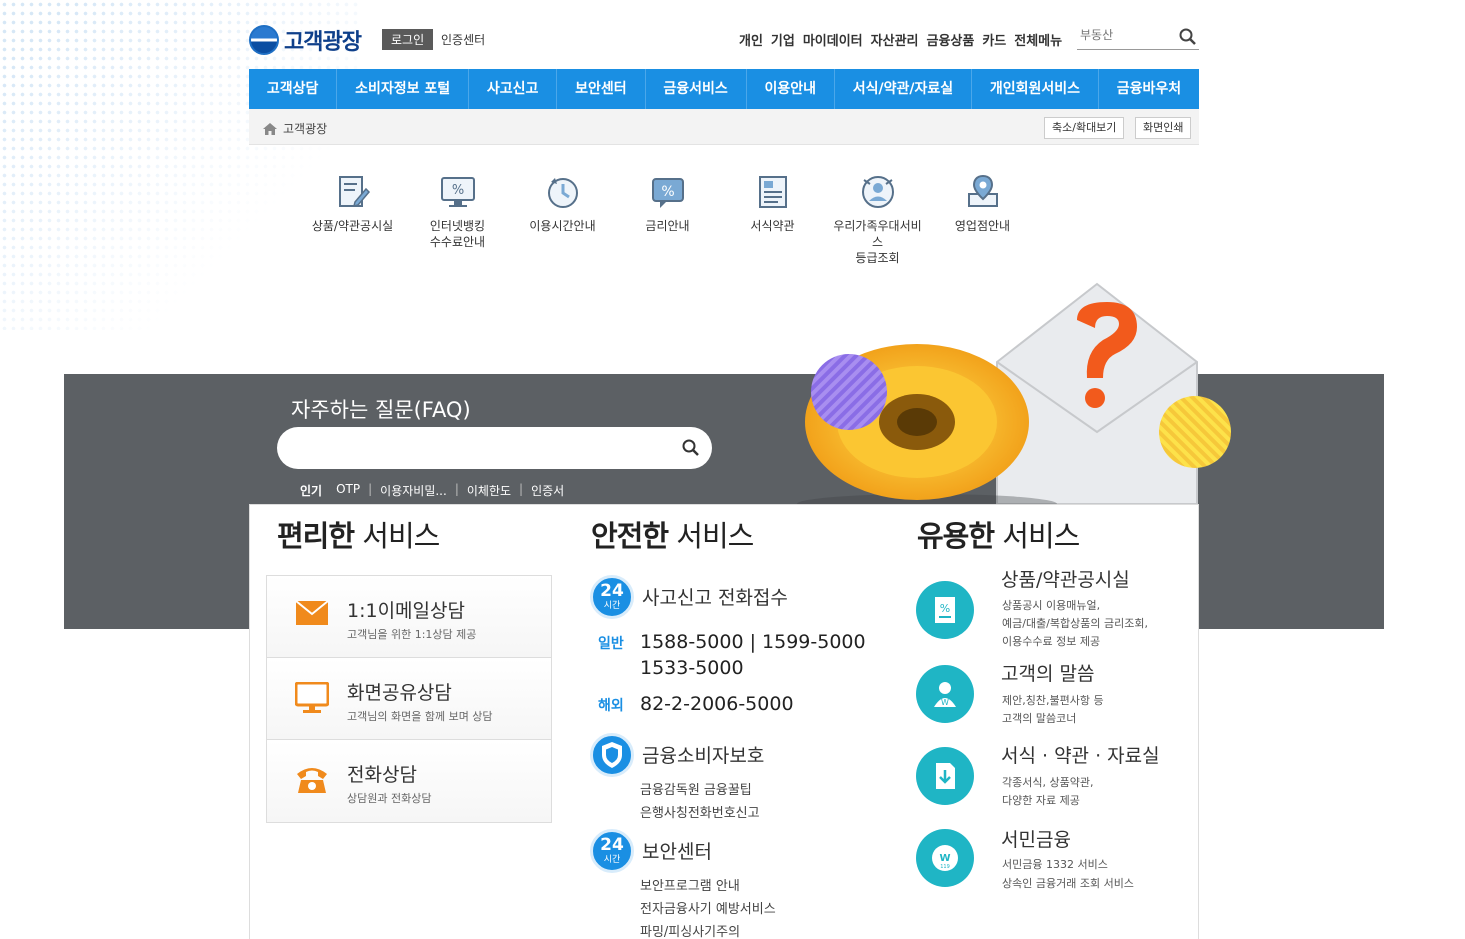 The width and height of the screenshot is (1465, 939). Describe the element at coordinates (412, 634) in the screenshot. I see `item-sub: 고객님을 위한 1:1상담 제공` at that location.